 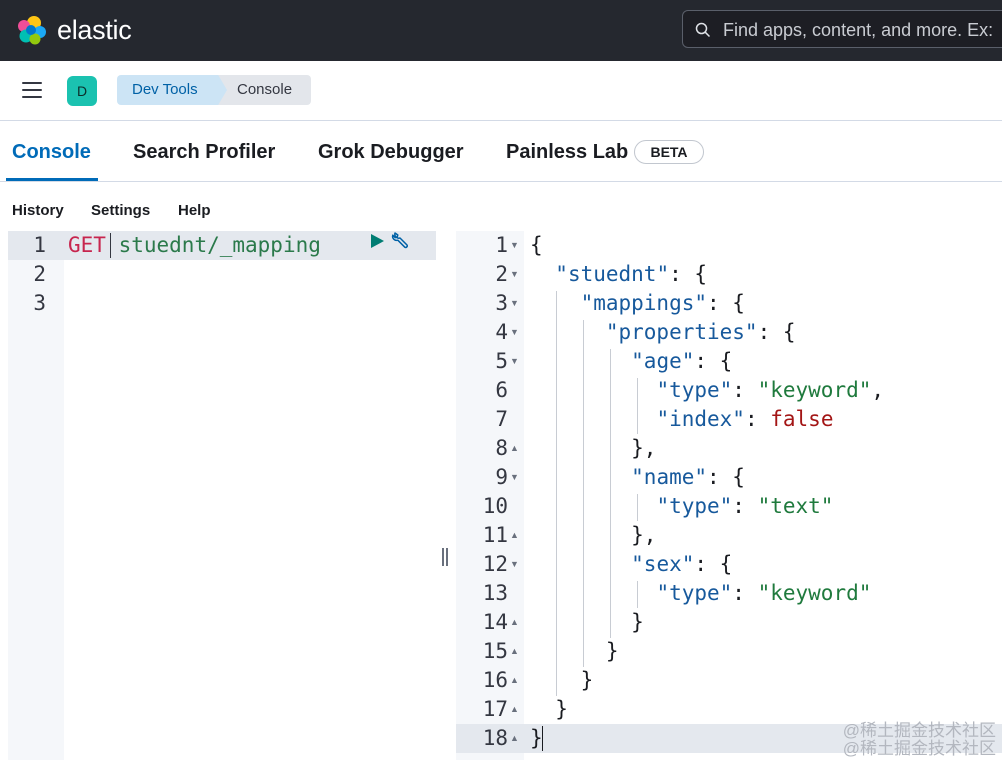 What do you see at coordinates (612, 274) in the screenshot?
I see `json-key: "stuednt"` at bounding box center [612, 274].